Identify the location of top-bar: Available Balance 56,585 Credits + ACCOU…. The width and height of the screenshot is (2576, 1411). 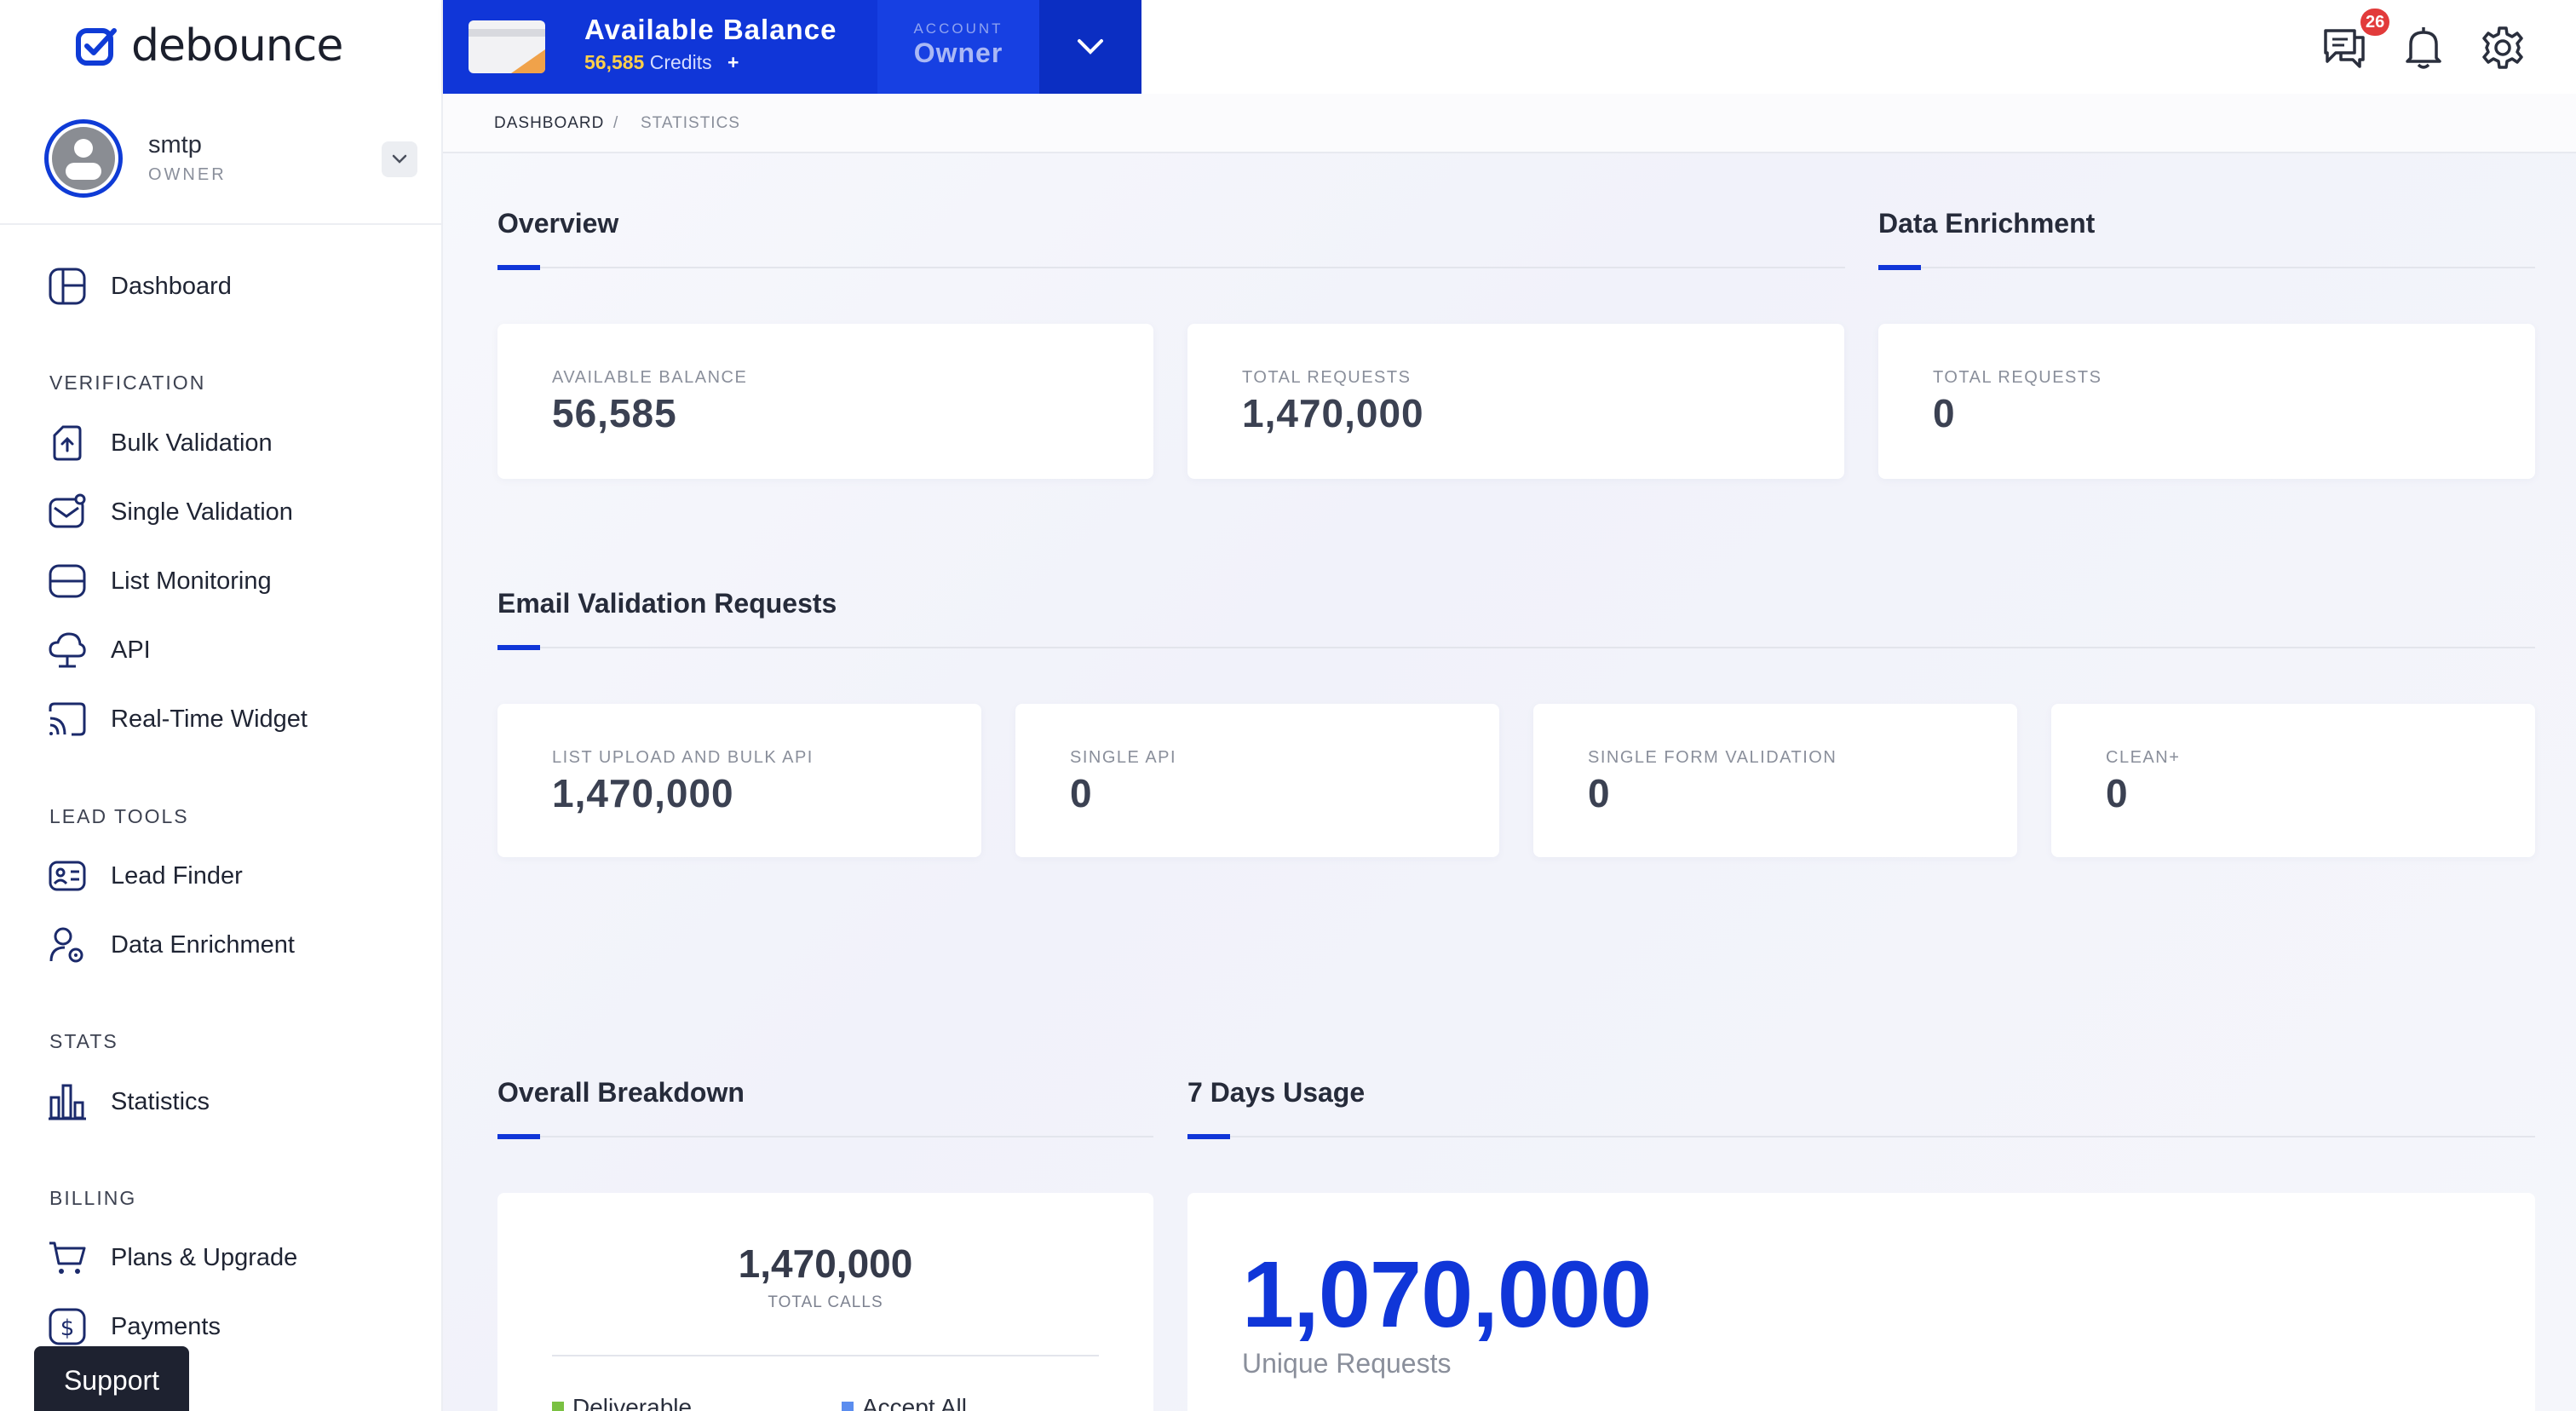
(1510, 47).